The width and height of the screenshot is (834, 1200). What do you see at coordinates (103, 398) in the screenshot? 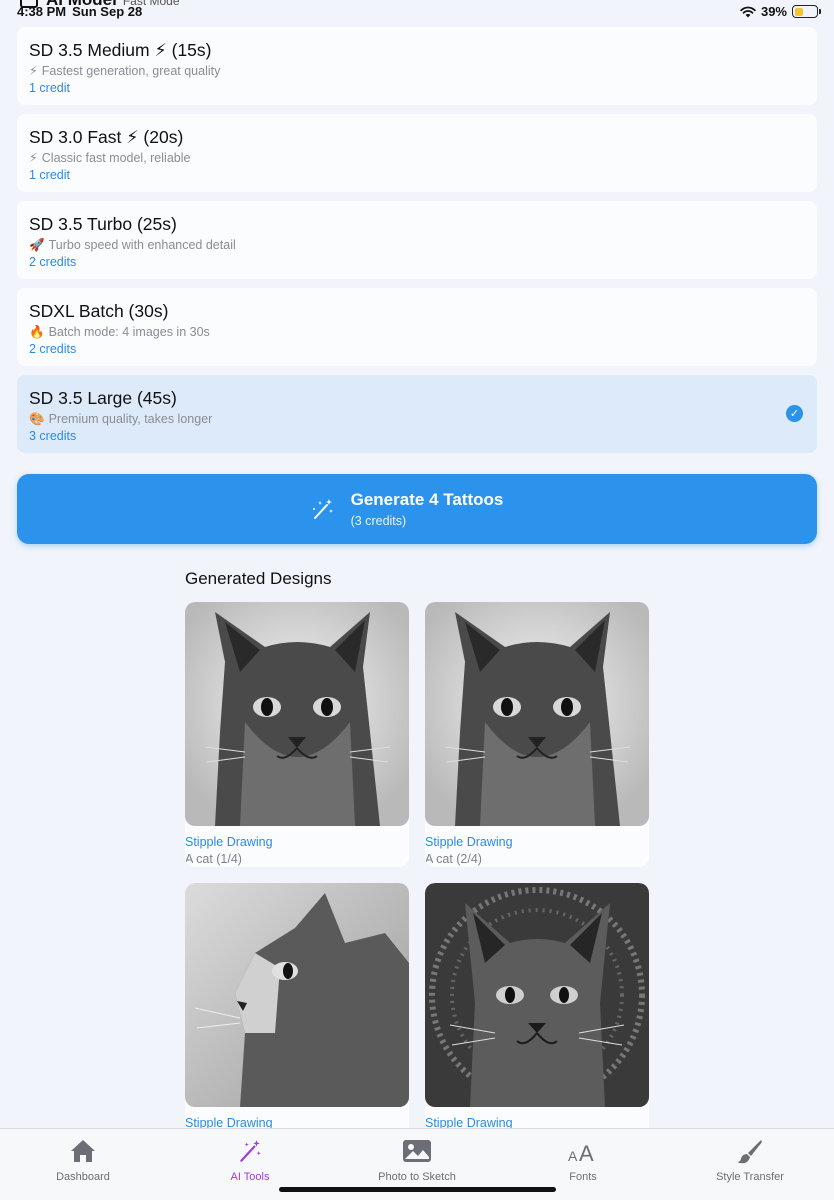
I see `model-name: SD 3.5 Large (45s)` at bounding box center [103, 398].